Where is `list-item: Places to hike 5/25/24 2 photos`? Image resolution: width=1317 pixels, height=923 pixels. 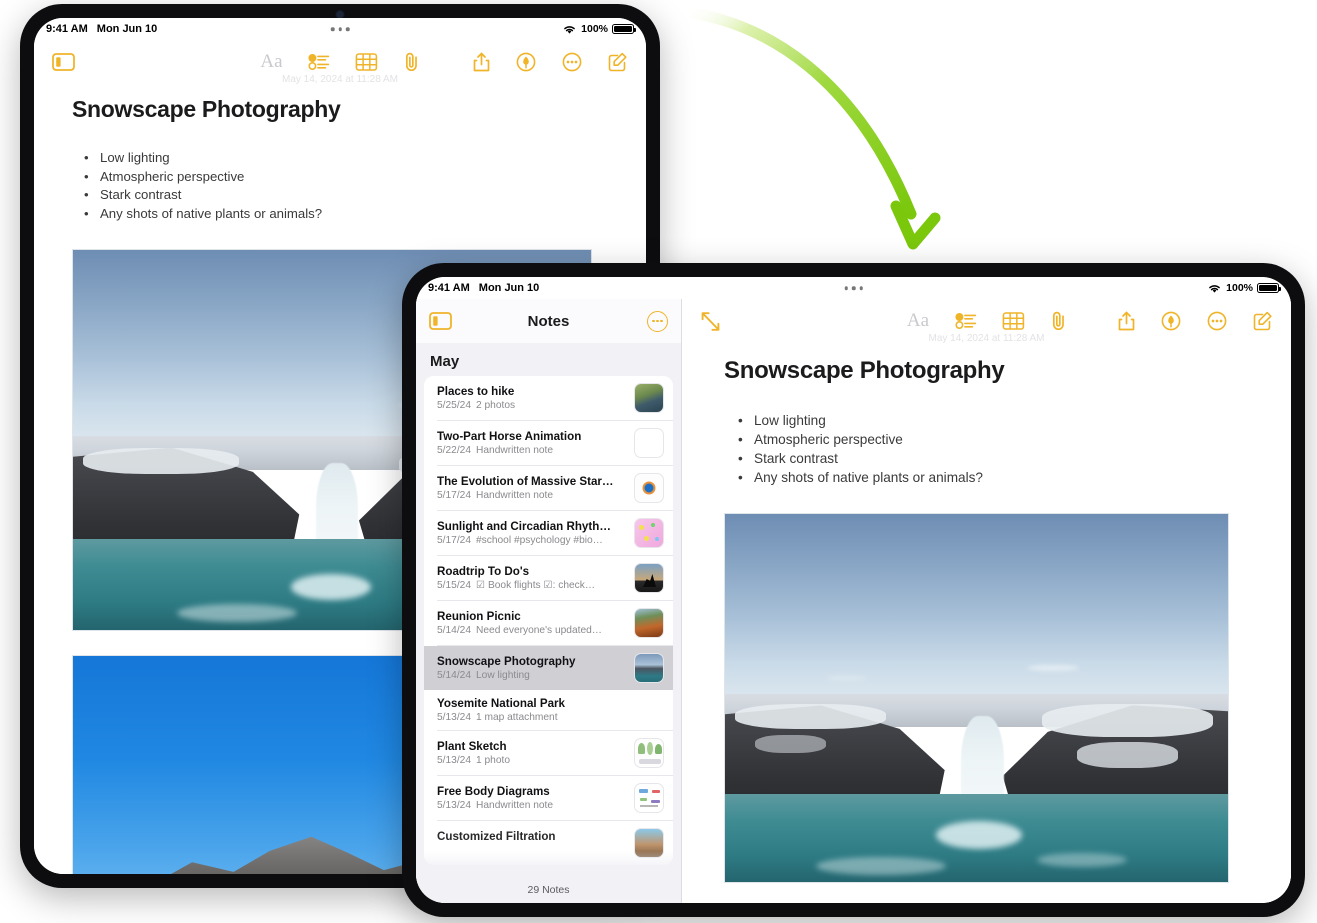 list-item: Places to hike 5/25/24 2 photos is located at coordinates (548, 398).